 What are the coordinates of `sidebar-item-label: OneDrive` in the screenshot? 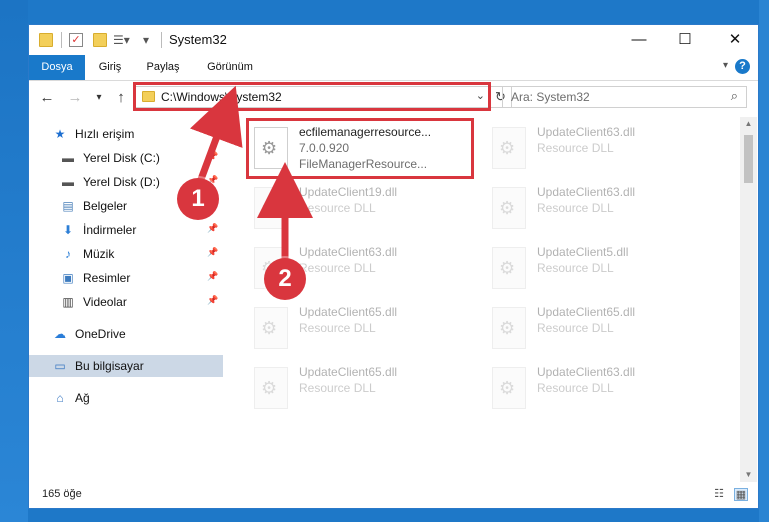 It's located at (100, 334).